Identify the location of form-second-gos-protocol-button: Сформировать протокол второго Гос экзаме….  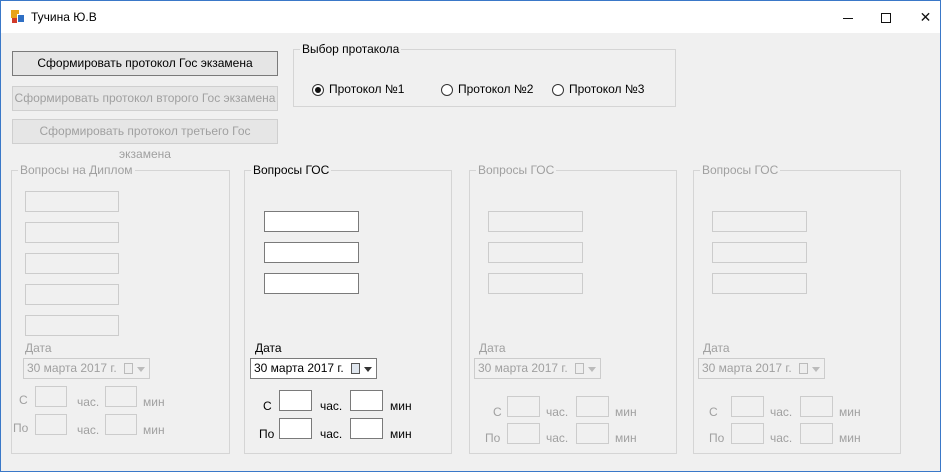
(145, 98).